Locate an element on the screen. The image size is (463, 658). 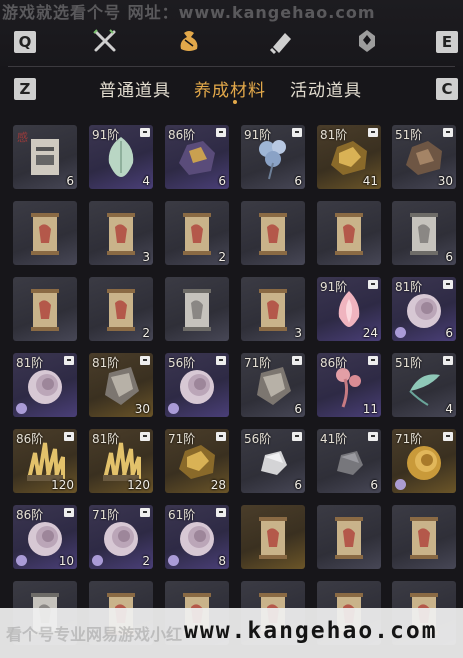
watermark-bottom-left: 看个号专业网易游戏小红 is located at coordinates (94, 634).